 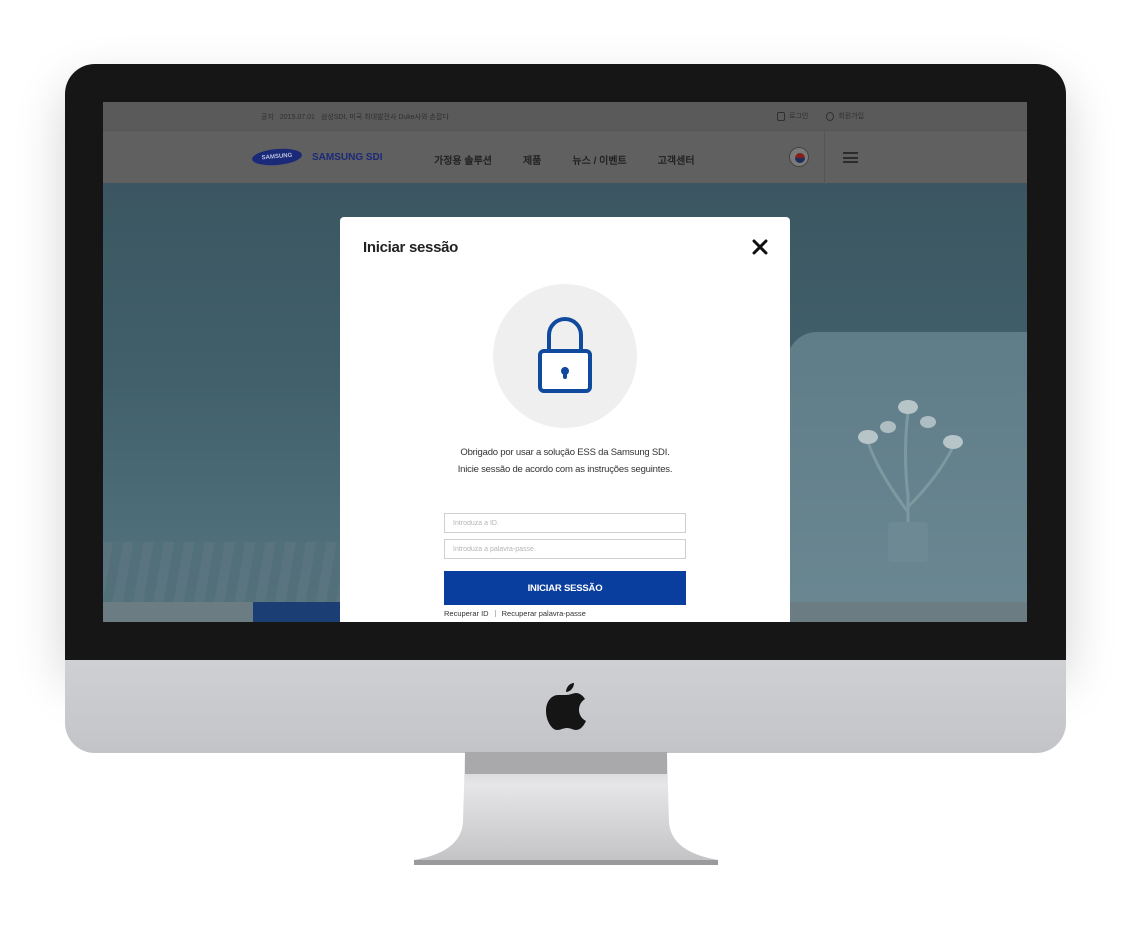 I want to click on hamburger-menu-icon, so click(x=850, y=157).